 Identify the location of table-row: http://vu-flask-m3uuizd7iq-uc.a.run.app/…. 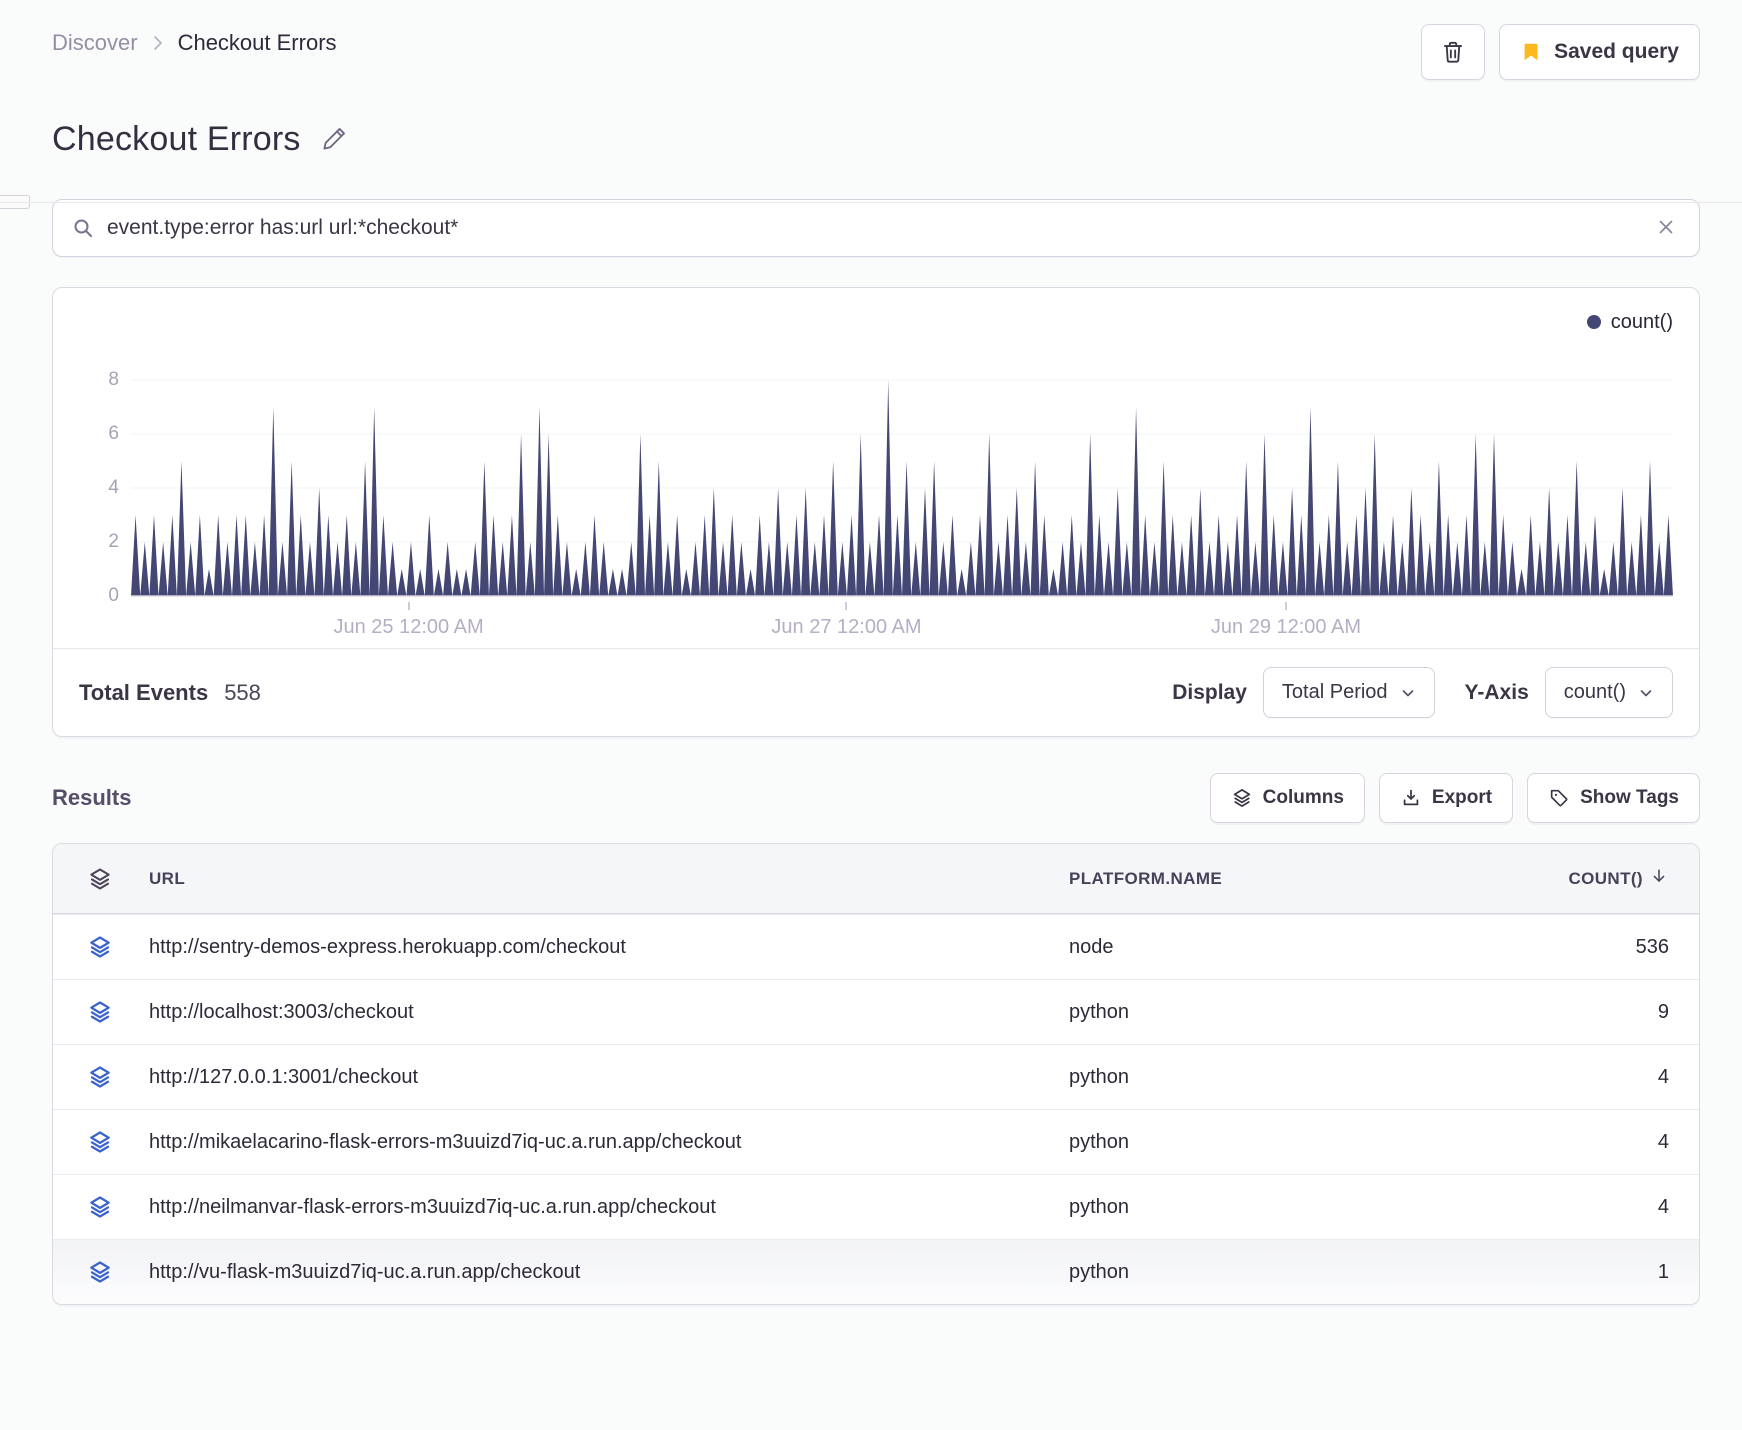
(876, 1271).